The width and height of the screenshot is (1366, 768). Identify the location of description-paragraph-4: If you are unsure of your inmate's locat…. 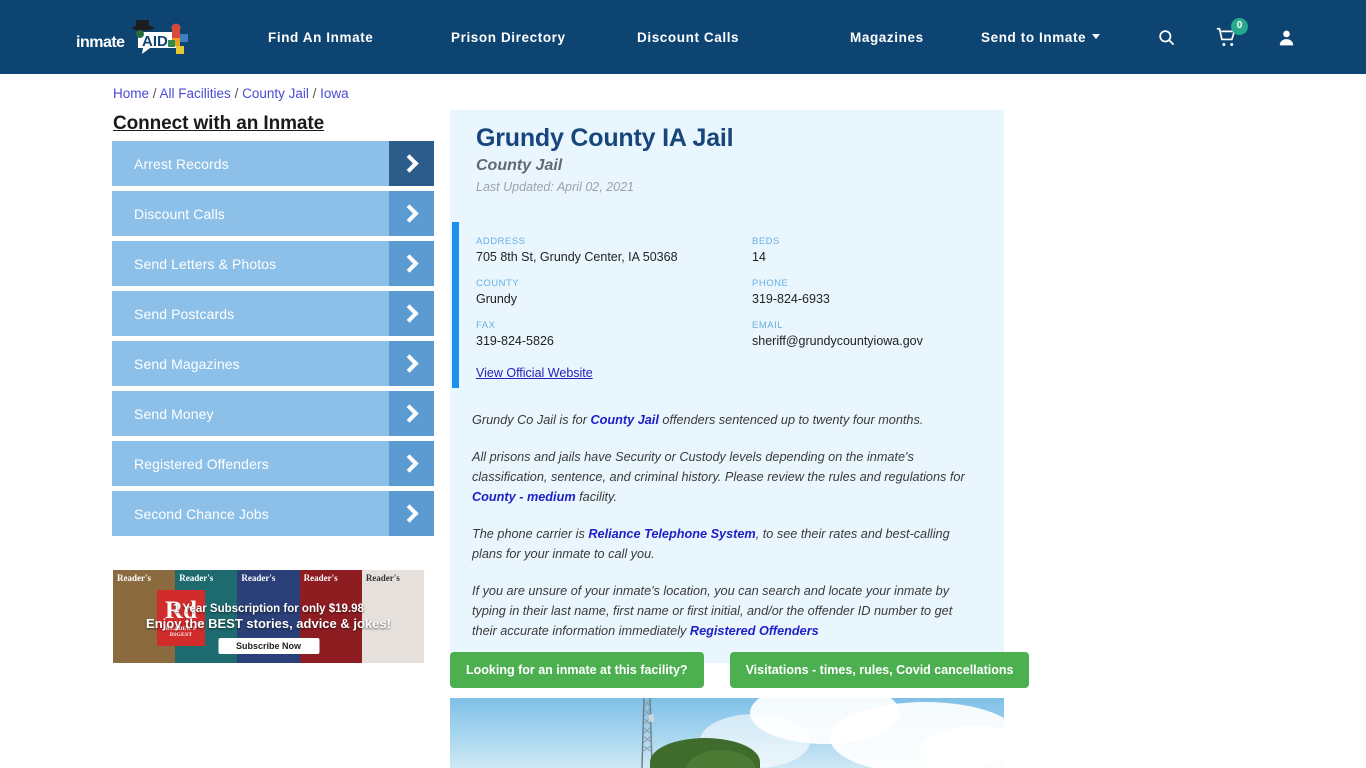
(723, 611).